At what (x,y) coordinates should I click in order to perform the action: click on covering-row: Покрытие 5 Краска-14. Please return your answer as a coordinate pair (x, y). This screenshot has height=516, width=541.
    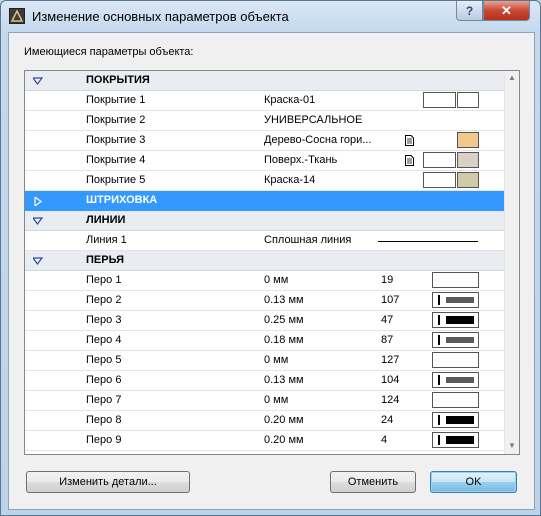
    Looking at the image, I should click on (264, 181).